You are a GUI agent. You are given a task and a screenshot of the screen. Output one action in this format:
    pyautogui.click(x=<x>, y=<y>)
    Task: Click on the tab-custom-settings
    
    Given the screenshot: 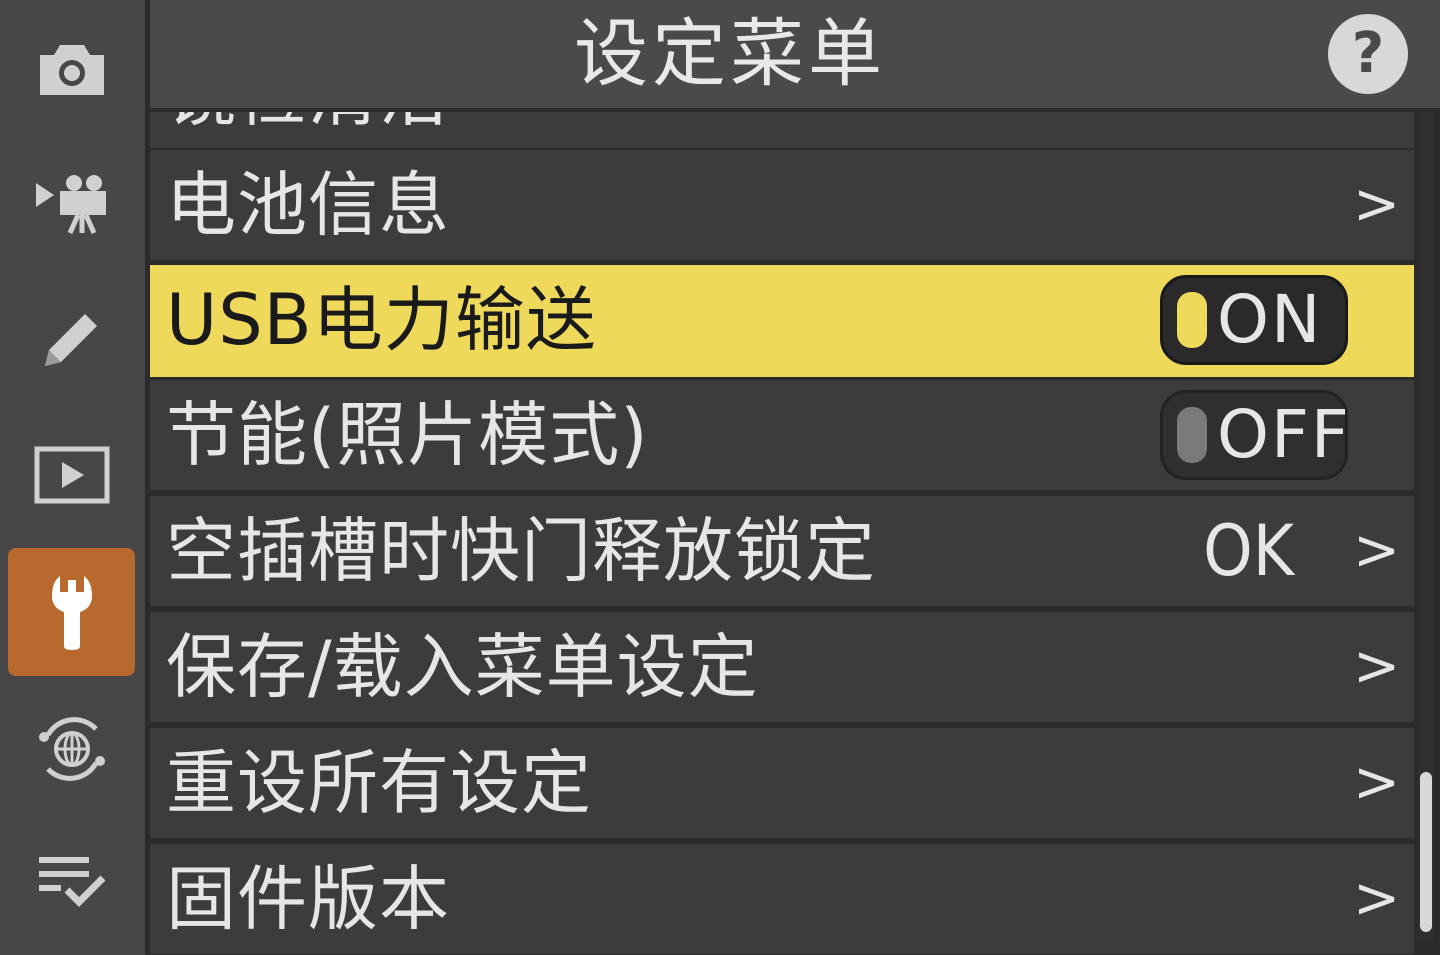 What is the action you would take?
    pyautogui.click(x=71, y=339)
    